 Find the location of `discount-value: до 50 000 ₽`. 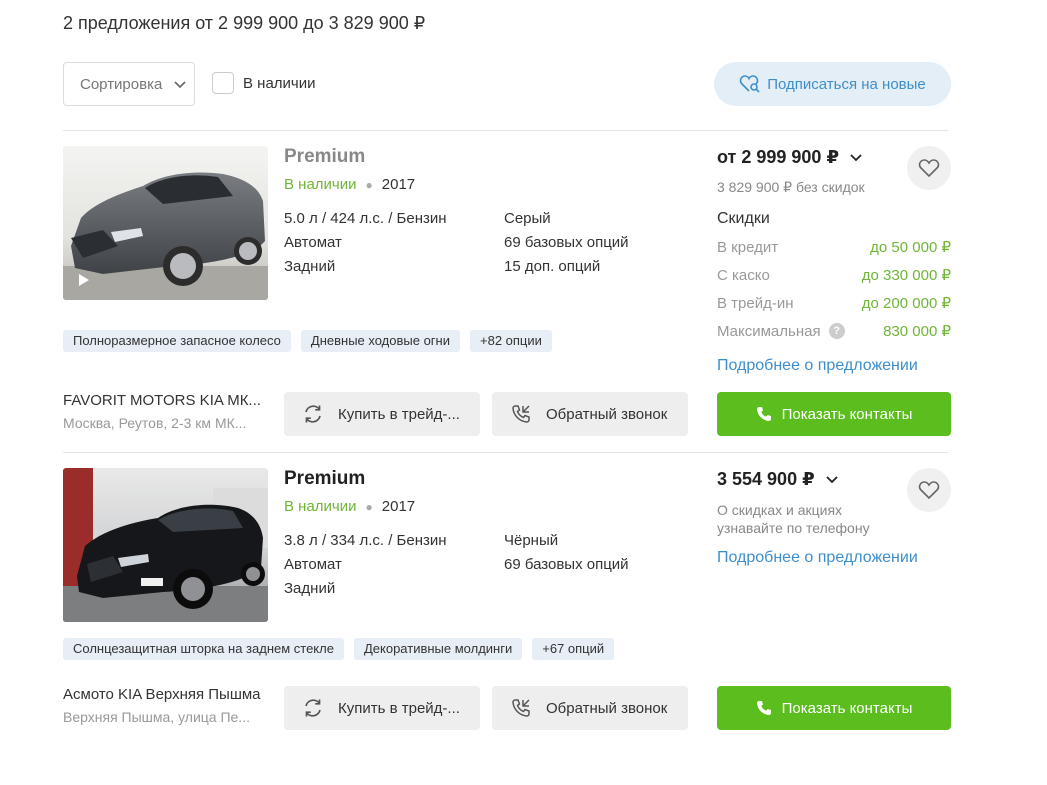

discount-value: до 50 000 ₽ is located at coordinates (910, 247).